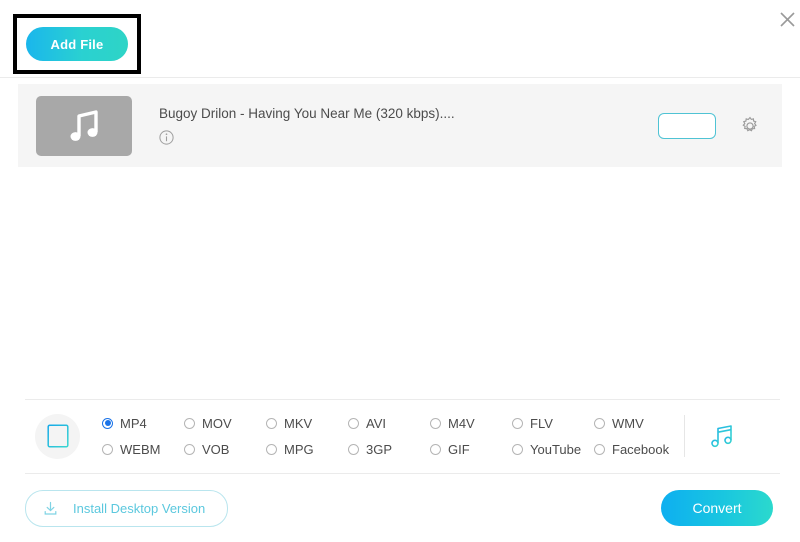 Image resolution: width=800 pixels, height=542 pixels. I want to click on file-settings-button, so click(750, 126).